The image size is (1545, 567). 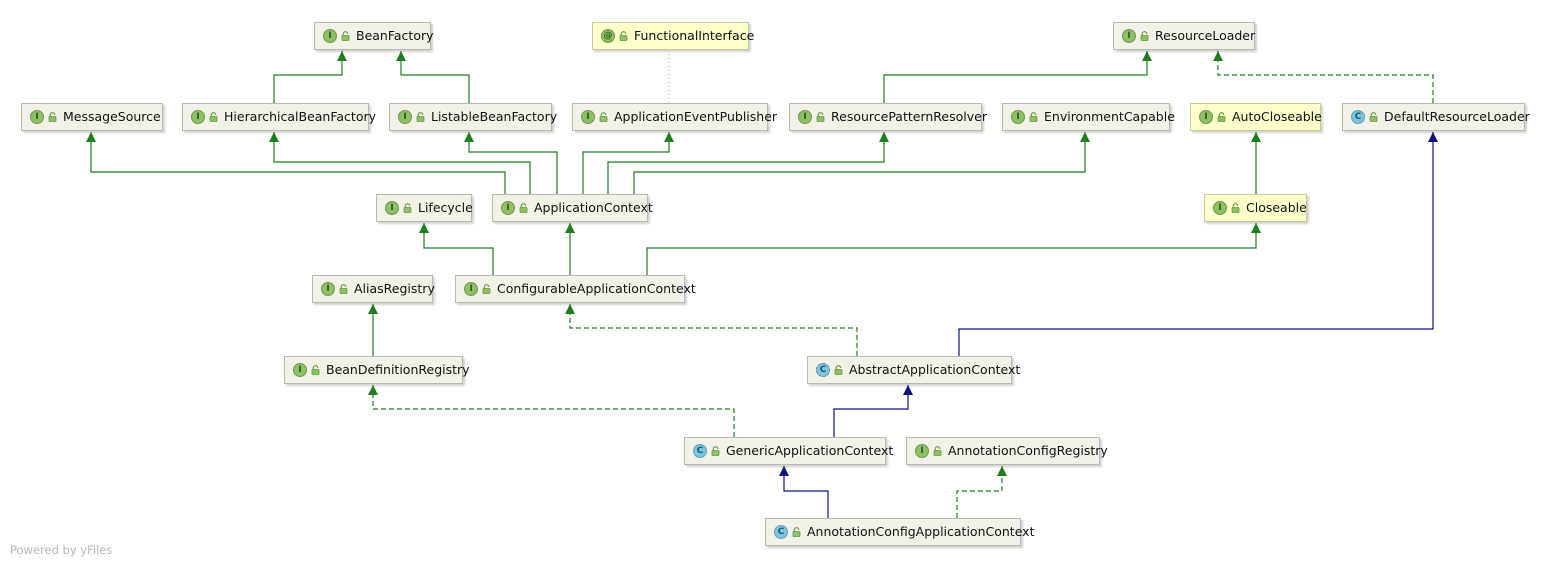 I want to click on node-listable-bean-factory: I ListableBeanFactory, so click(x=473, y=117).